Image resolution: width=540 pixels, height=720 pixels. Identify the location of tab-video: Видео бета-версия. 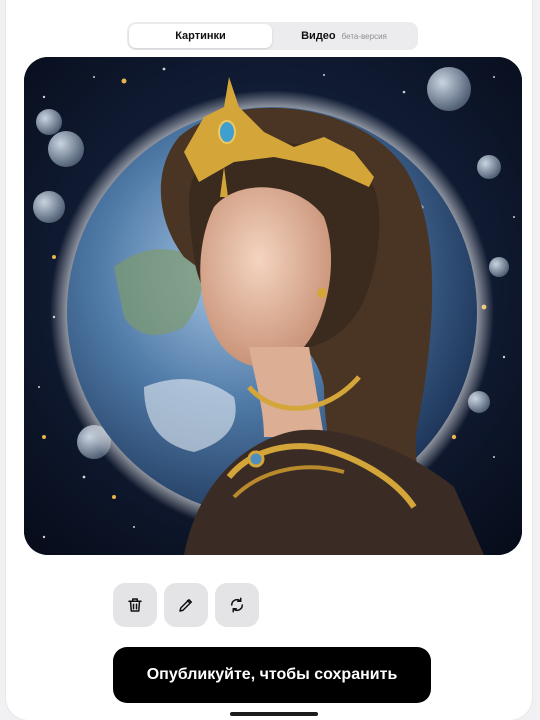
(344, 36).